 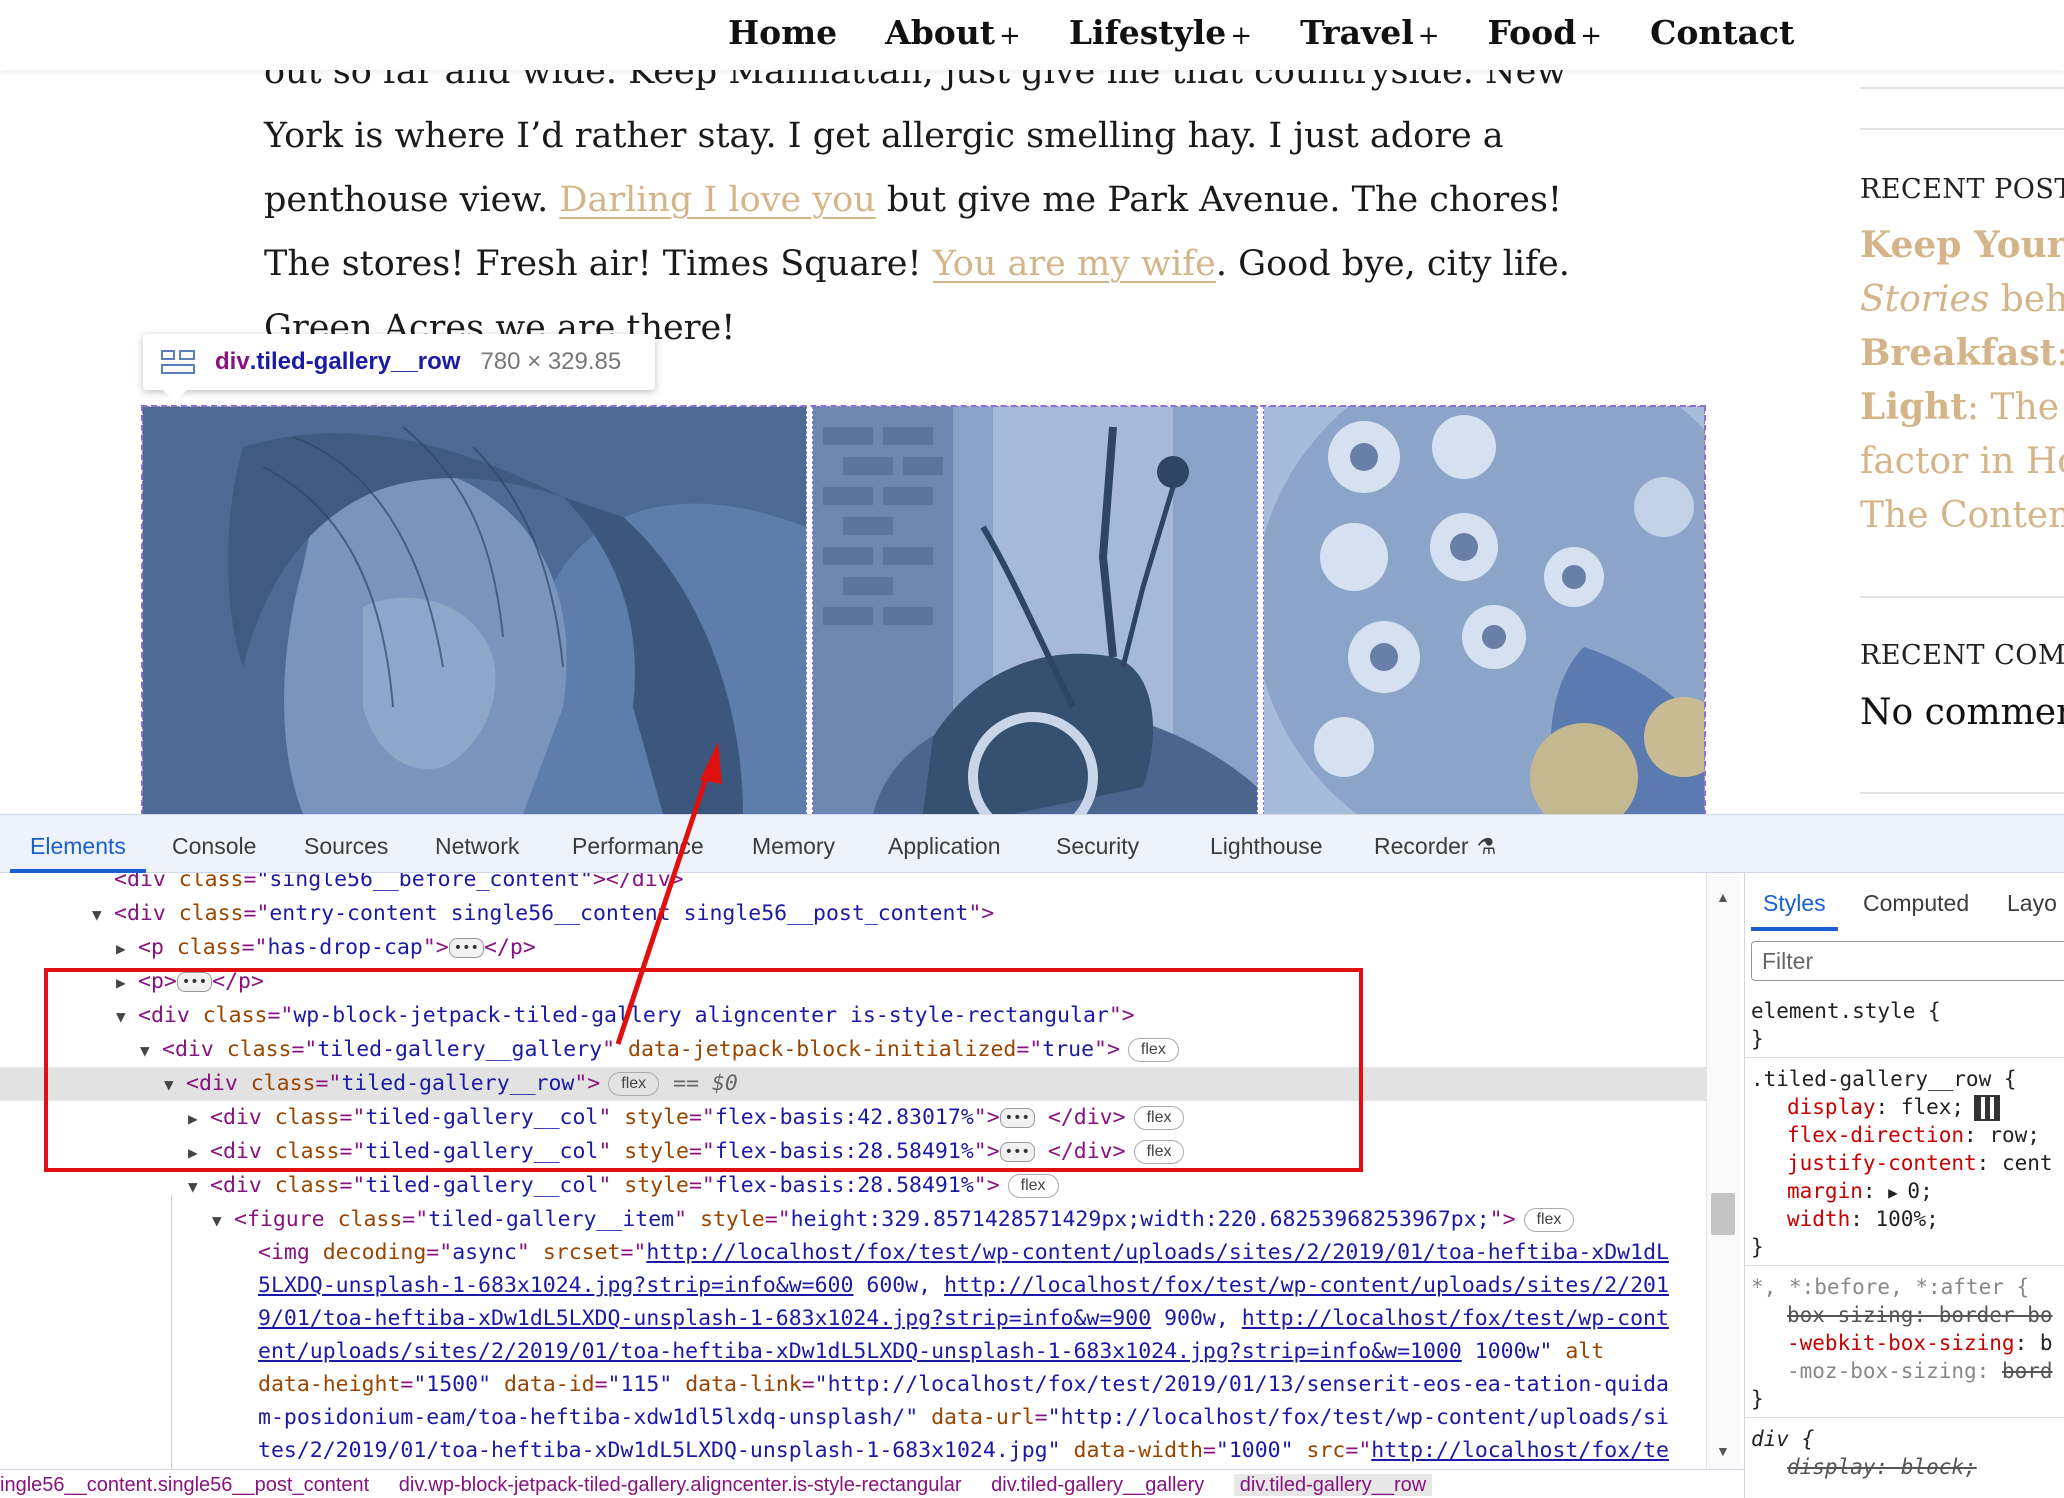 What do you see at coordinates (1962, 353) in the screenshot?
I see `recent-post-link: Breakfast: a` at bounding box center [1962, 353].